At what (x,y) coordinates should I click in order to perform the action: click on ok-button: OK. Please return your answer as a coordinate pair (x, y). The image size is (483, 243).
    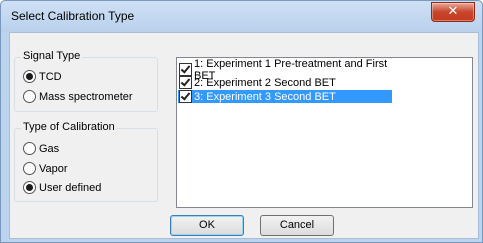
    Looking at the image, I should click on (207, 225).